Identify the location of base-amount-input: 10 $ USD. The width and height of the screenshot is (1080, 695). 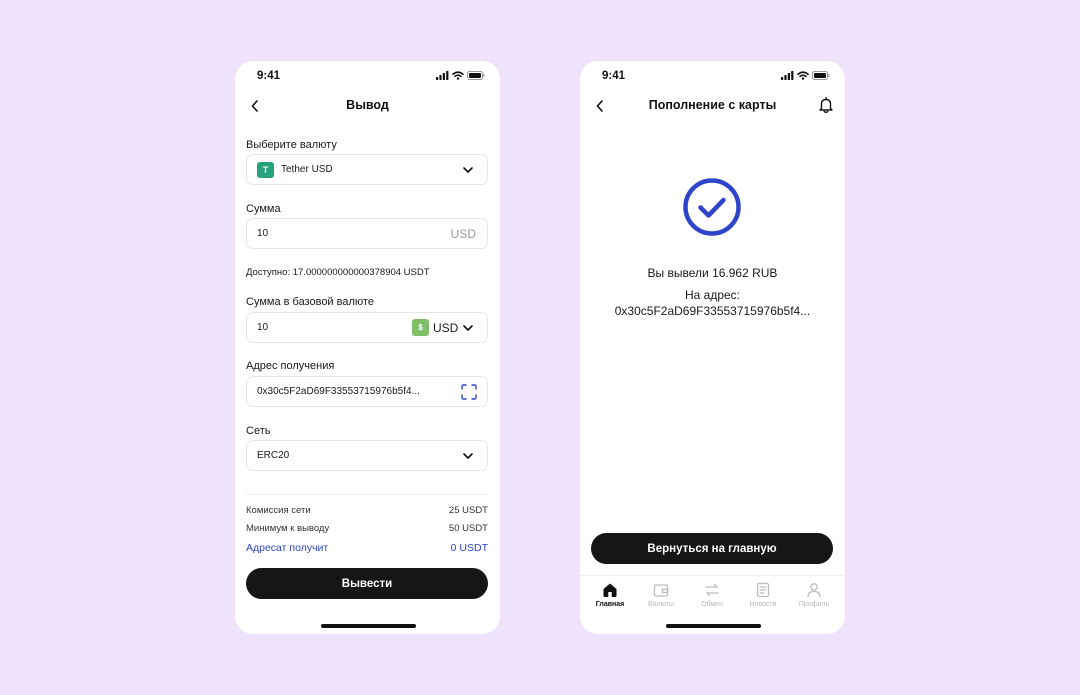
(367, 327).